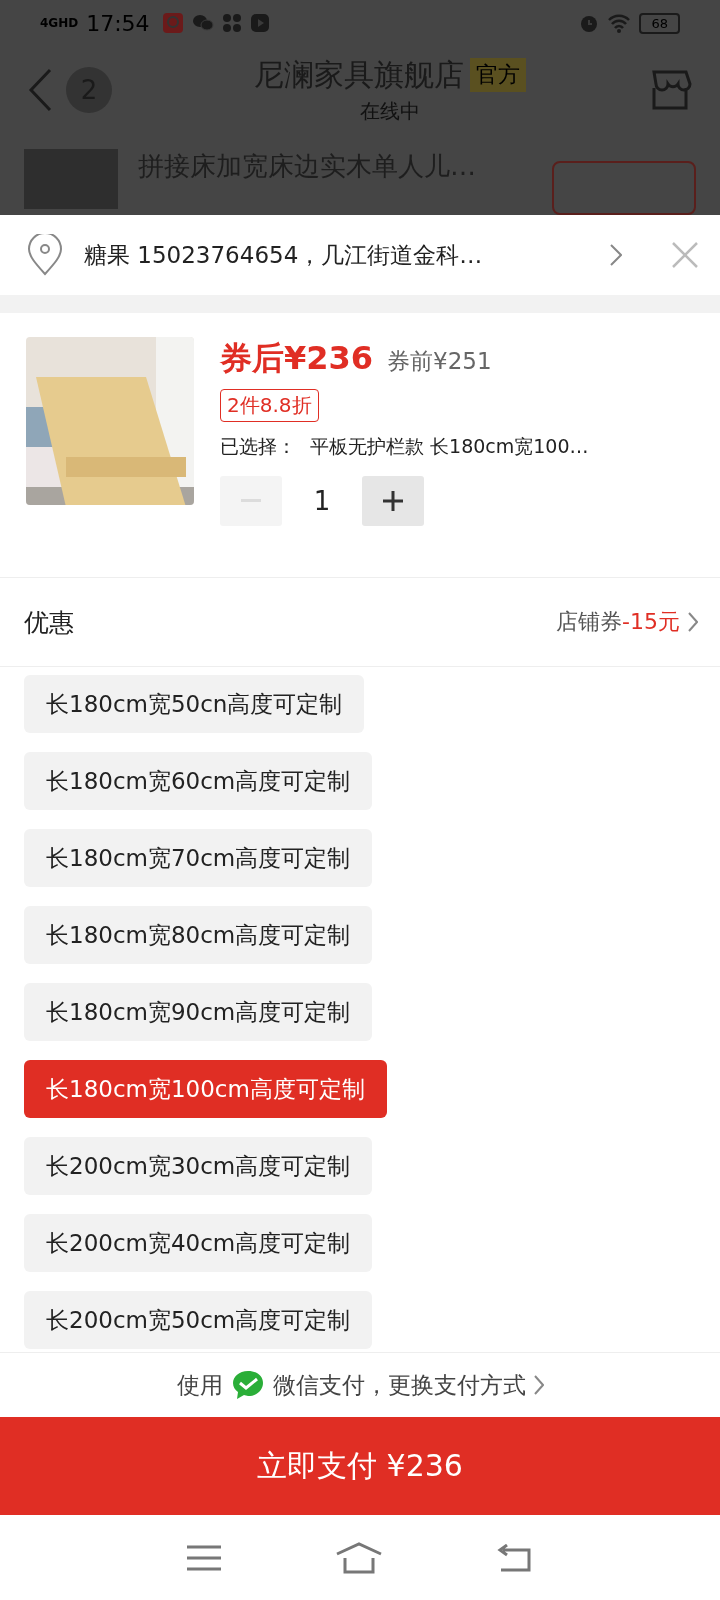 This screenshot has height=1600, width=720. What do you see at coordinates (322, 501) in the screenshot?
I see `quantity-value: 1` at bounding box center [322, 501].